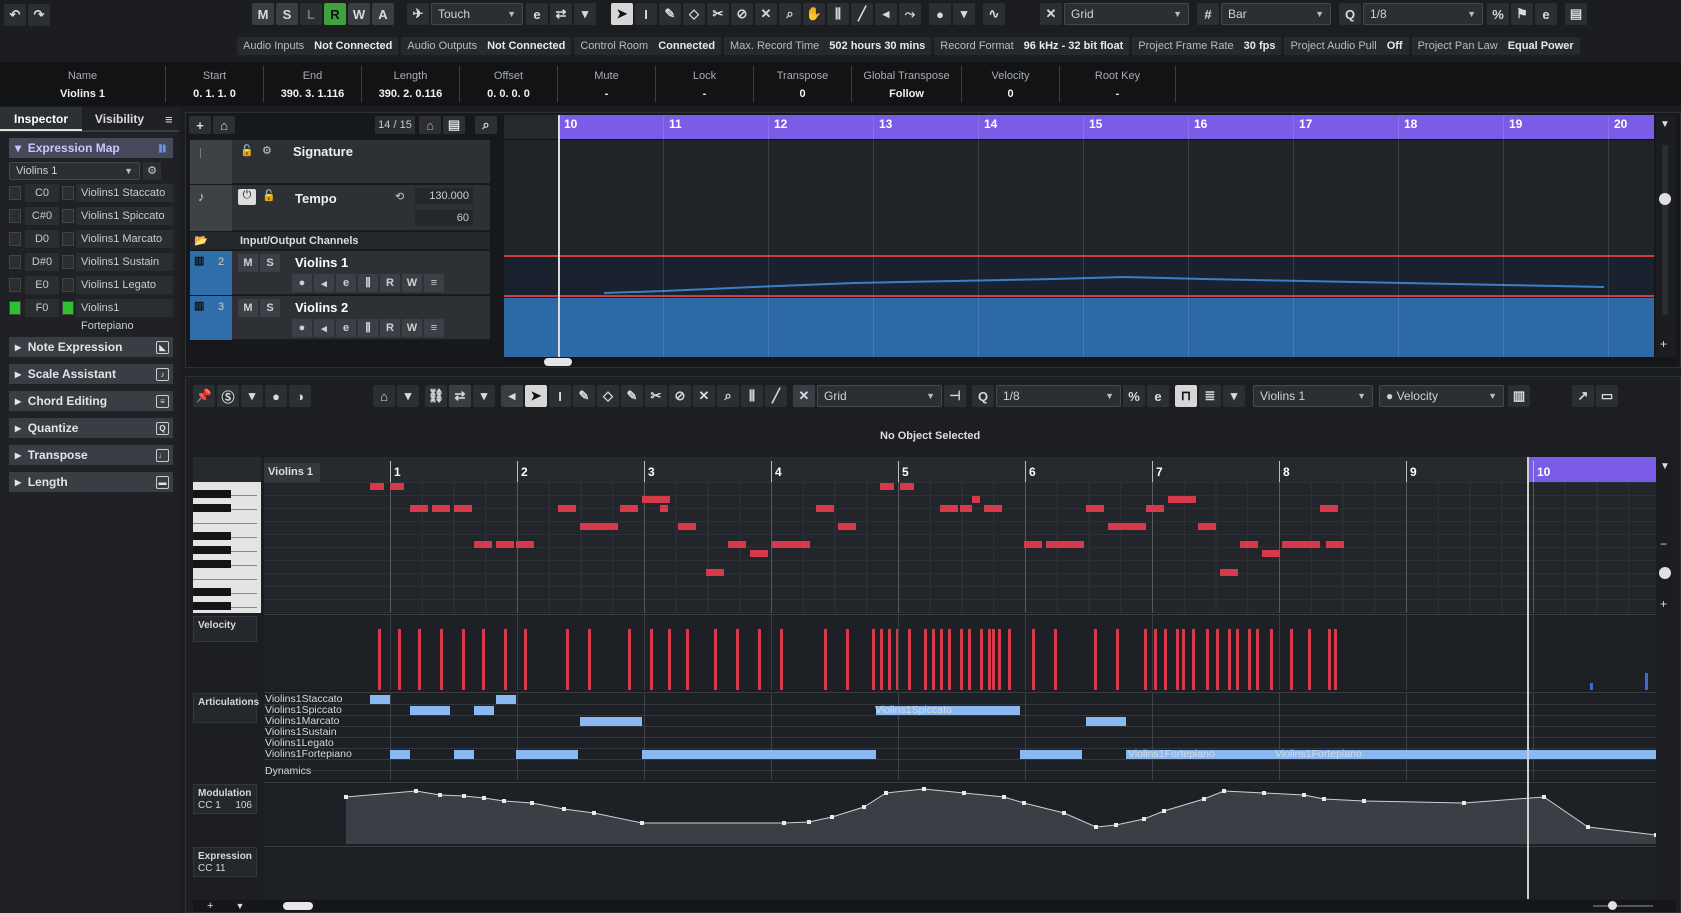  Describe the element at coordinates (91, 401) in the screenshot. I see `section-chord-editing: ▸ Chord Editing ≡` at that location.